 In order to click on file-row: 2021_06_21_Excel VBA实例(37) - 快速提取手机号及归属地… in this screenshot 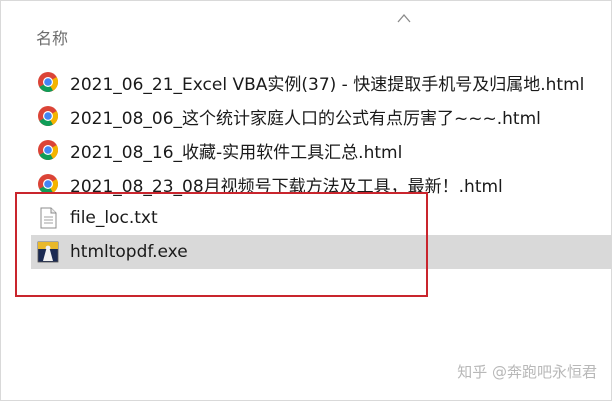, I will do `click(321, 82)`.